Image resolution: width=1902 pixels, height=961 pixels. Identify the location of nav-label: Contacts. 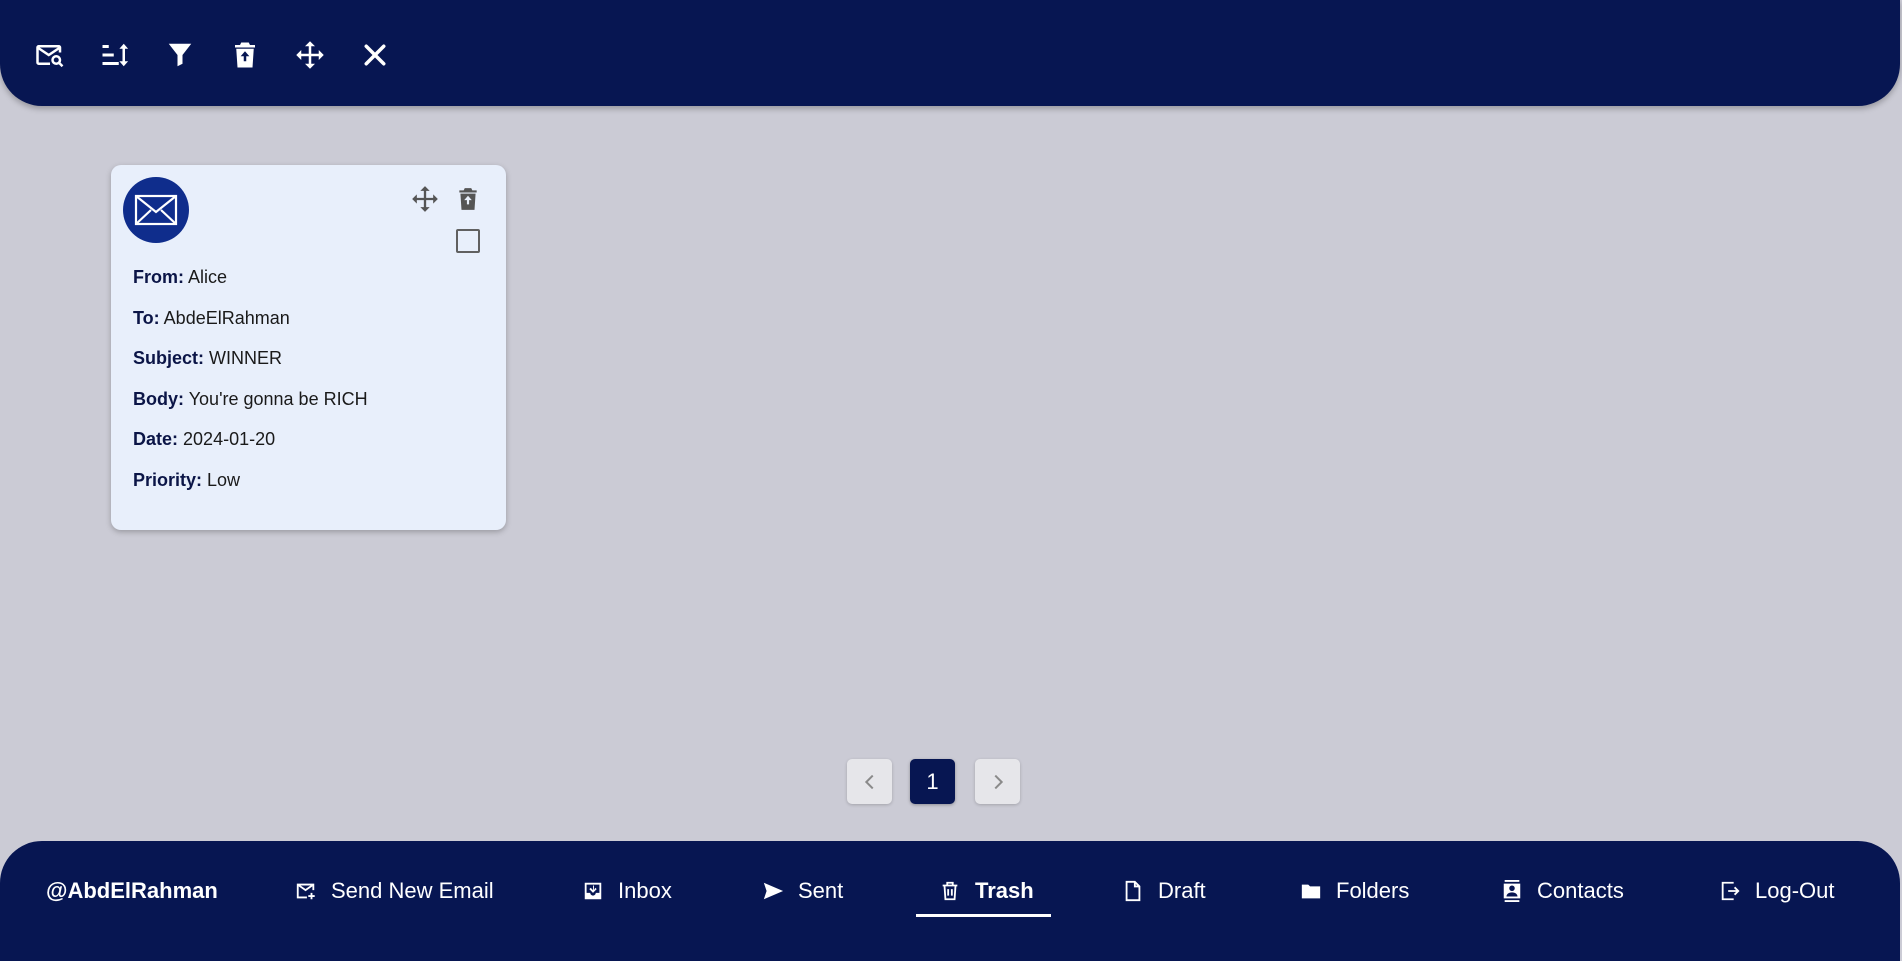
(1580, 890).